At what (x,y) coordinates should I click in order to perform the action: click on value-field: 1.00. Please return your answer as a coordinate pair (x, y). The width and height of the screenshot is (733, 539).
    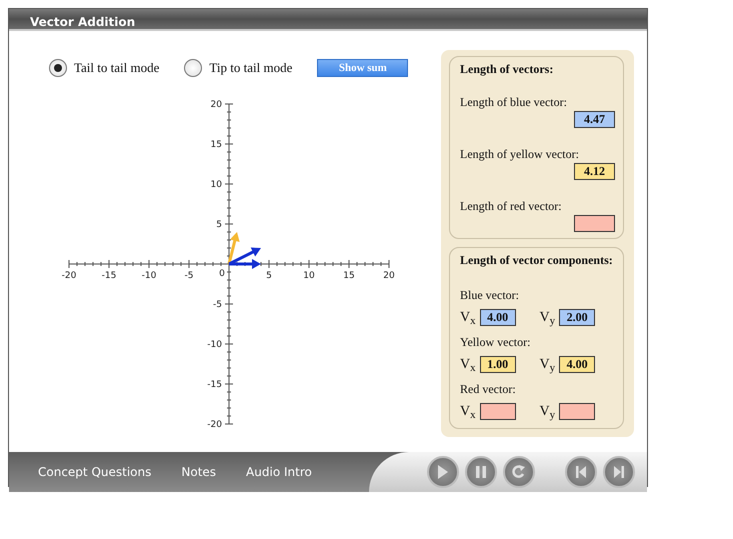
    Looking at the image, I should click on (498, 364).